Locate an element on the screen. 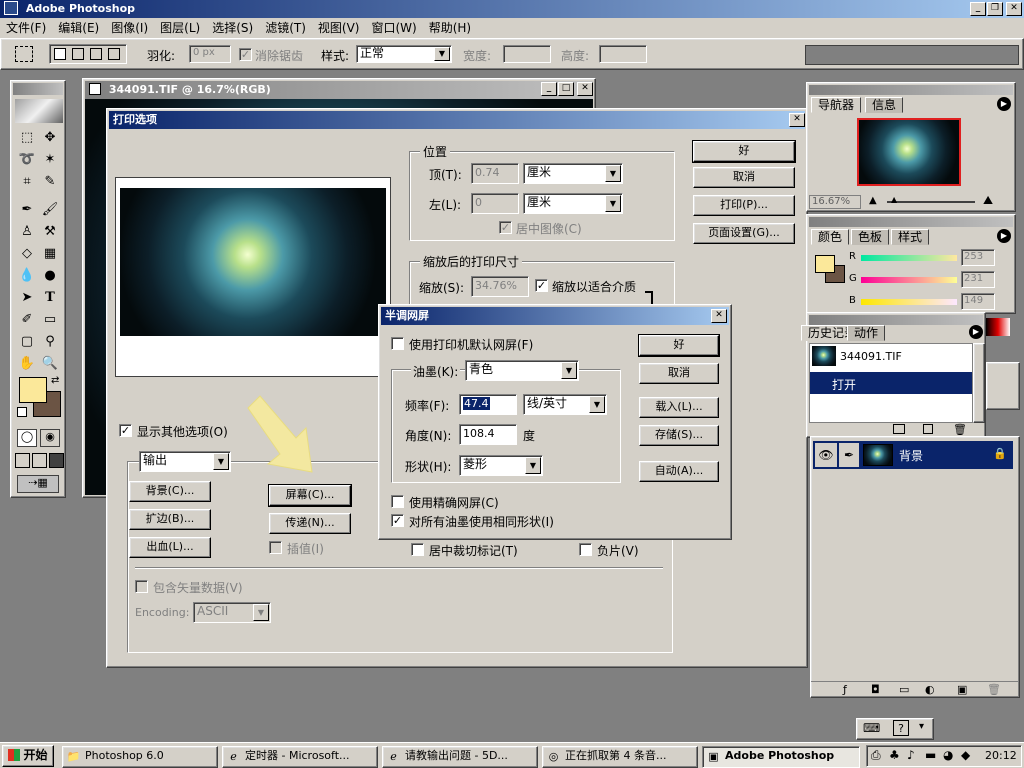  feather-input: 0 px is located at coordinates (210, 54).